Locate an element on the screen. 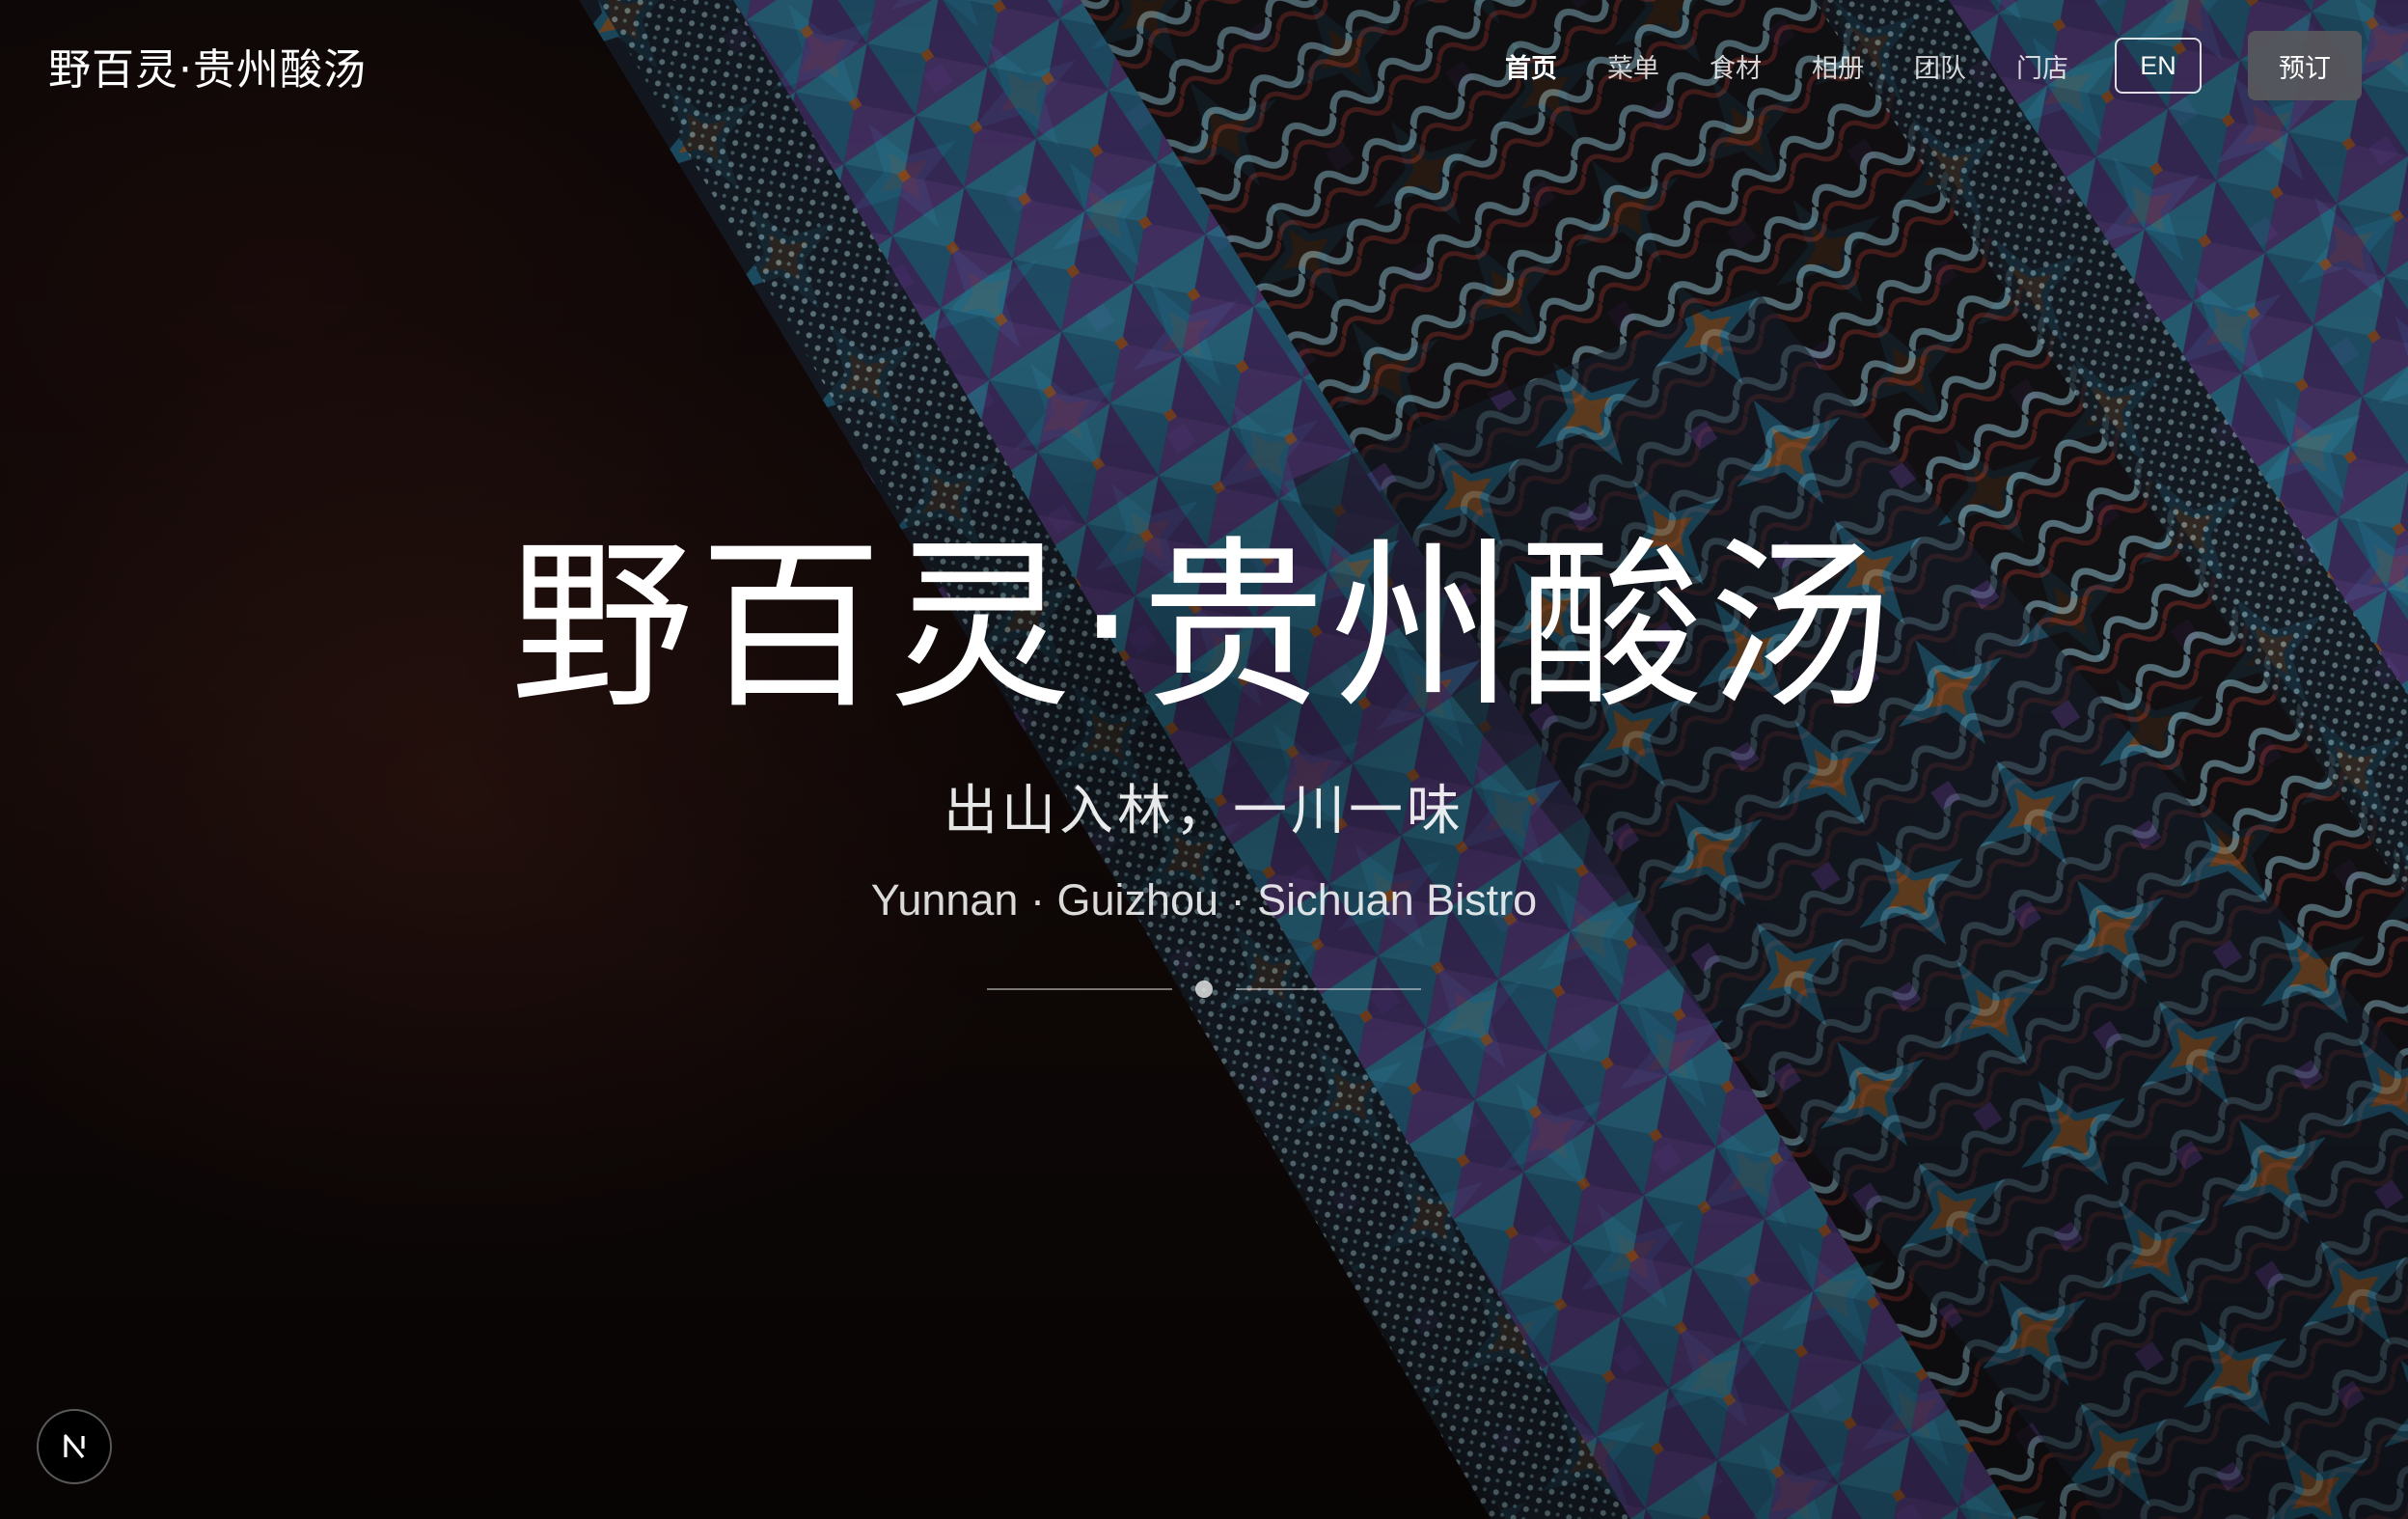 The height and width of the screenshot is (1519, 2408). nav-ingredients: 食材 is located at coordinates (1736, 66).